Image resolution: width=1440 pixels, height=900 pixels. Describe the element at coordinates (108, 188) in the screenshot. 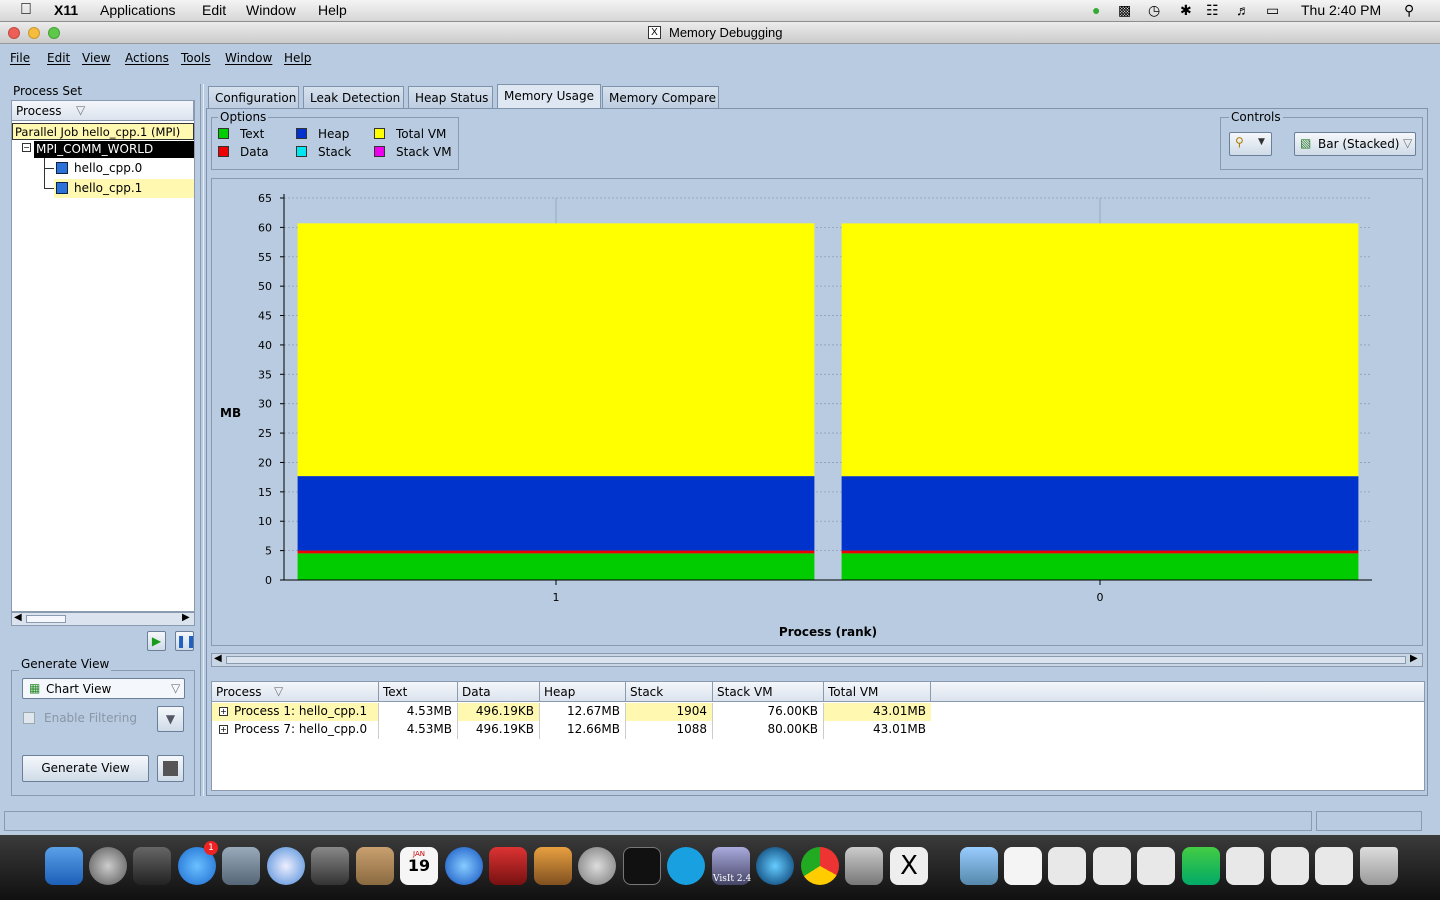

I see `tree-item-hello-cpp-1: hello_cpp.1` at that location.